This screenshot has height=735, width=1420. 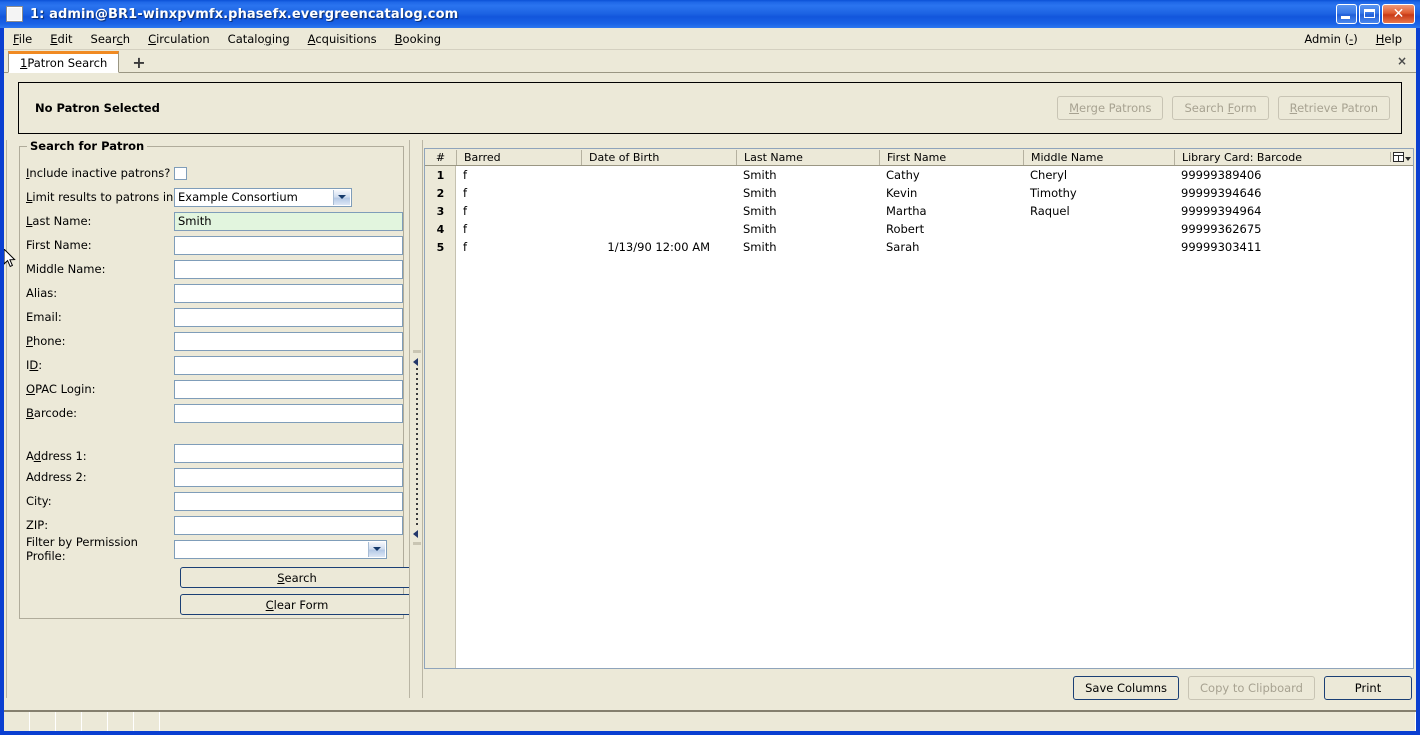 I want to click on menu-booking: Booking, so click(x=418, y=39).